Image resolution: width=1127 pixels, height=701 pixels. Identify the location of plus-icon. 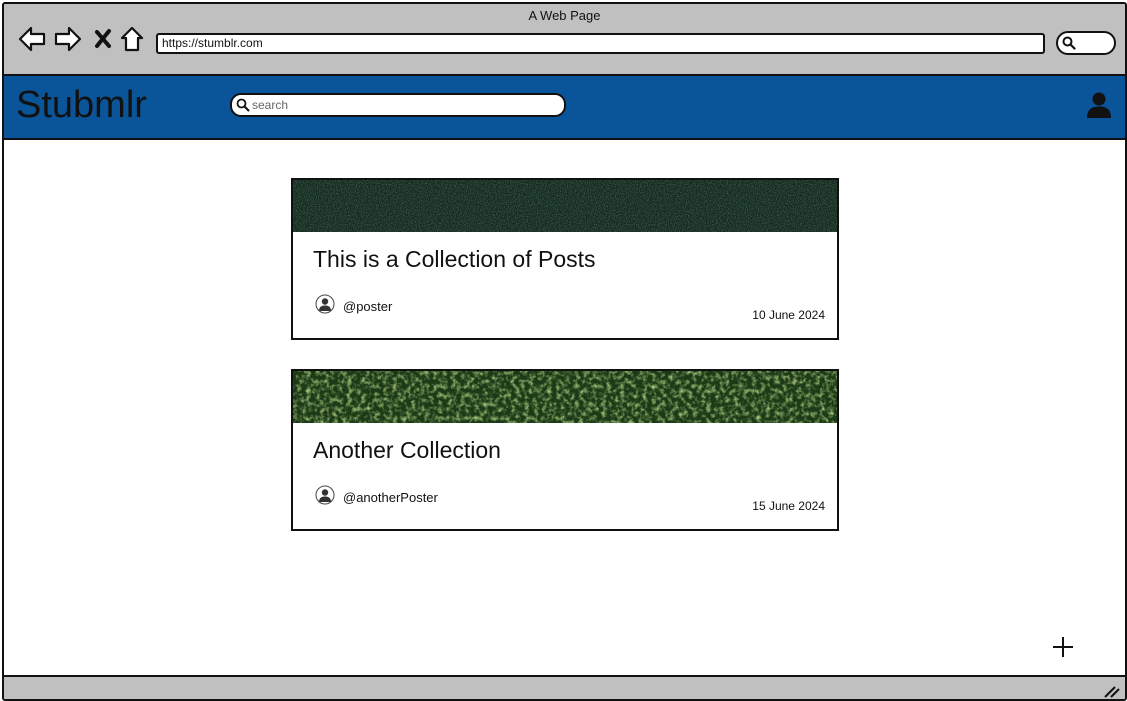
(1063, 647).